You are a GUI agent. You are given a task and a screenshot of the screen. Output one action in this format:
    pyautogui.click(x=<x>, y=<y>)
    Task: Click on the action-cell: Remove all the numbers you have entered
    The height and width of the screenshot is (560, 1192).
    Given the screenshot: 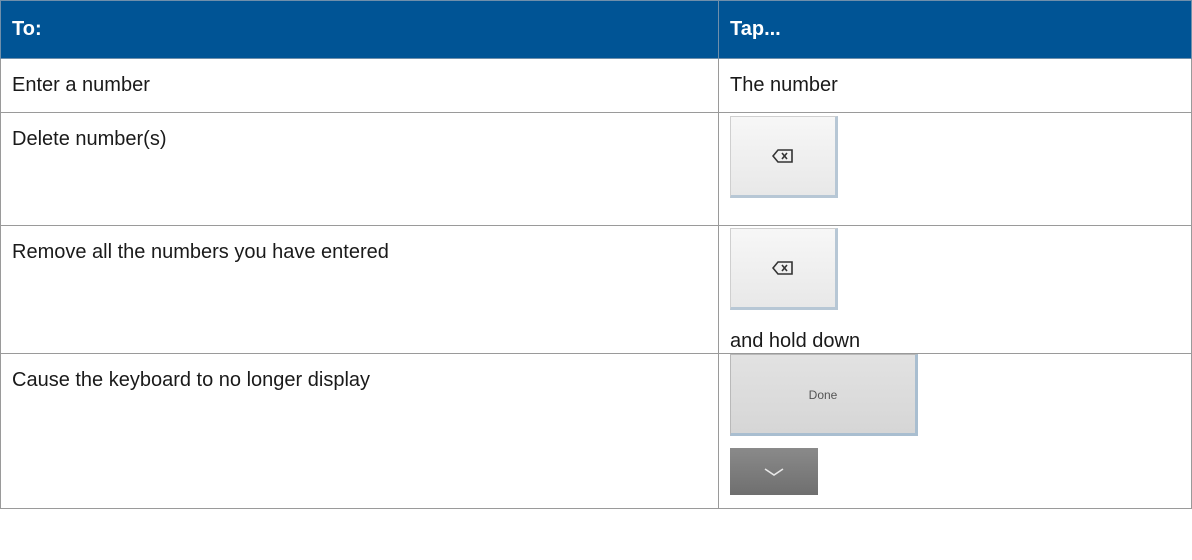 What is the action you would take?
    pyautogui.click(x=359, y=289)
    